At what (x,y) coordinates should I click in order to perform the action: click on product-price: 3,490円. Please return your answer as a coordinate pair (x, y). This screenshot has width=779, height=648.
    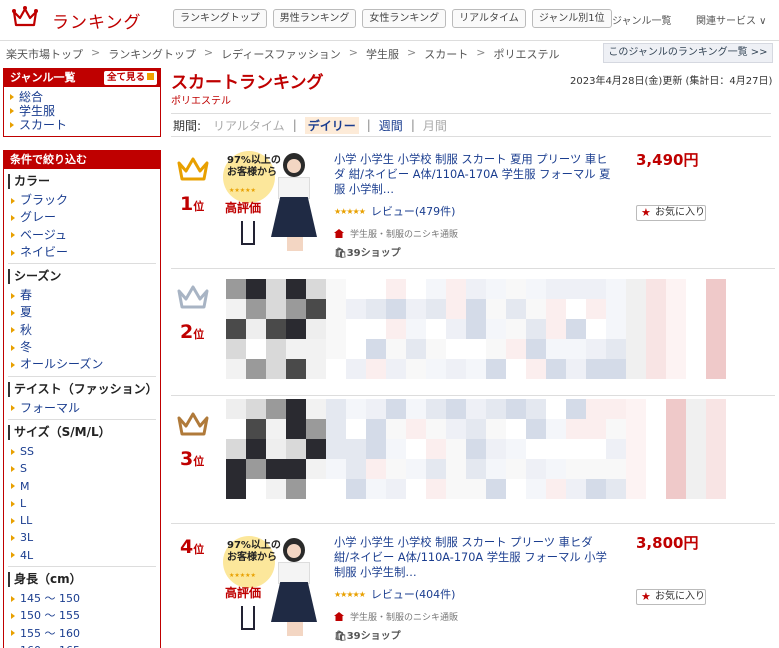
    Looking at the image, I should click on (667, 160).